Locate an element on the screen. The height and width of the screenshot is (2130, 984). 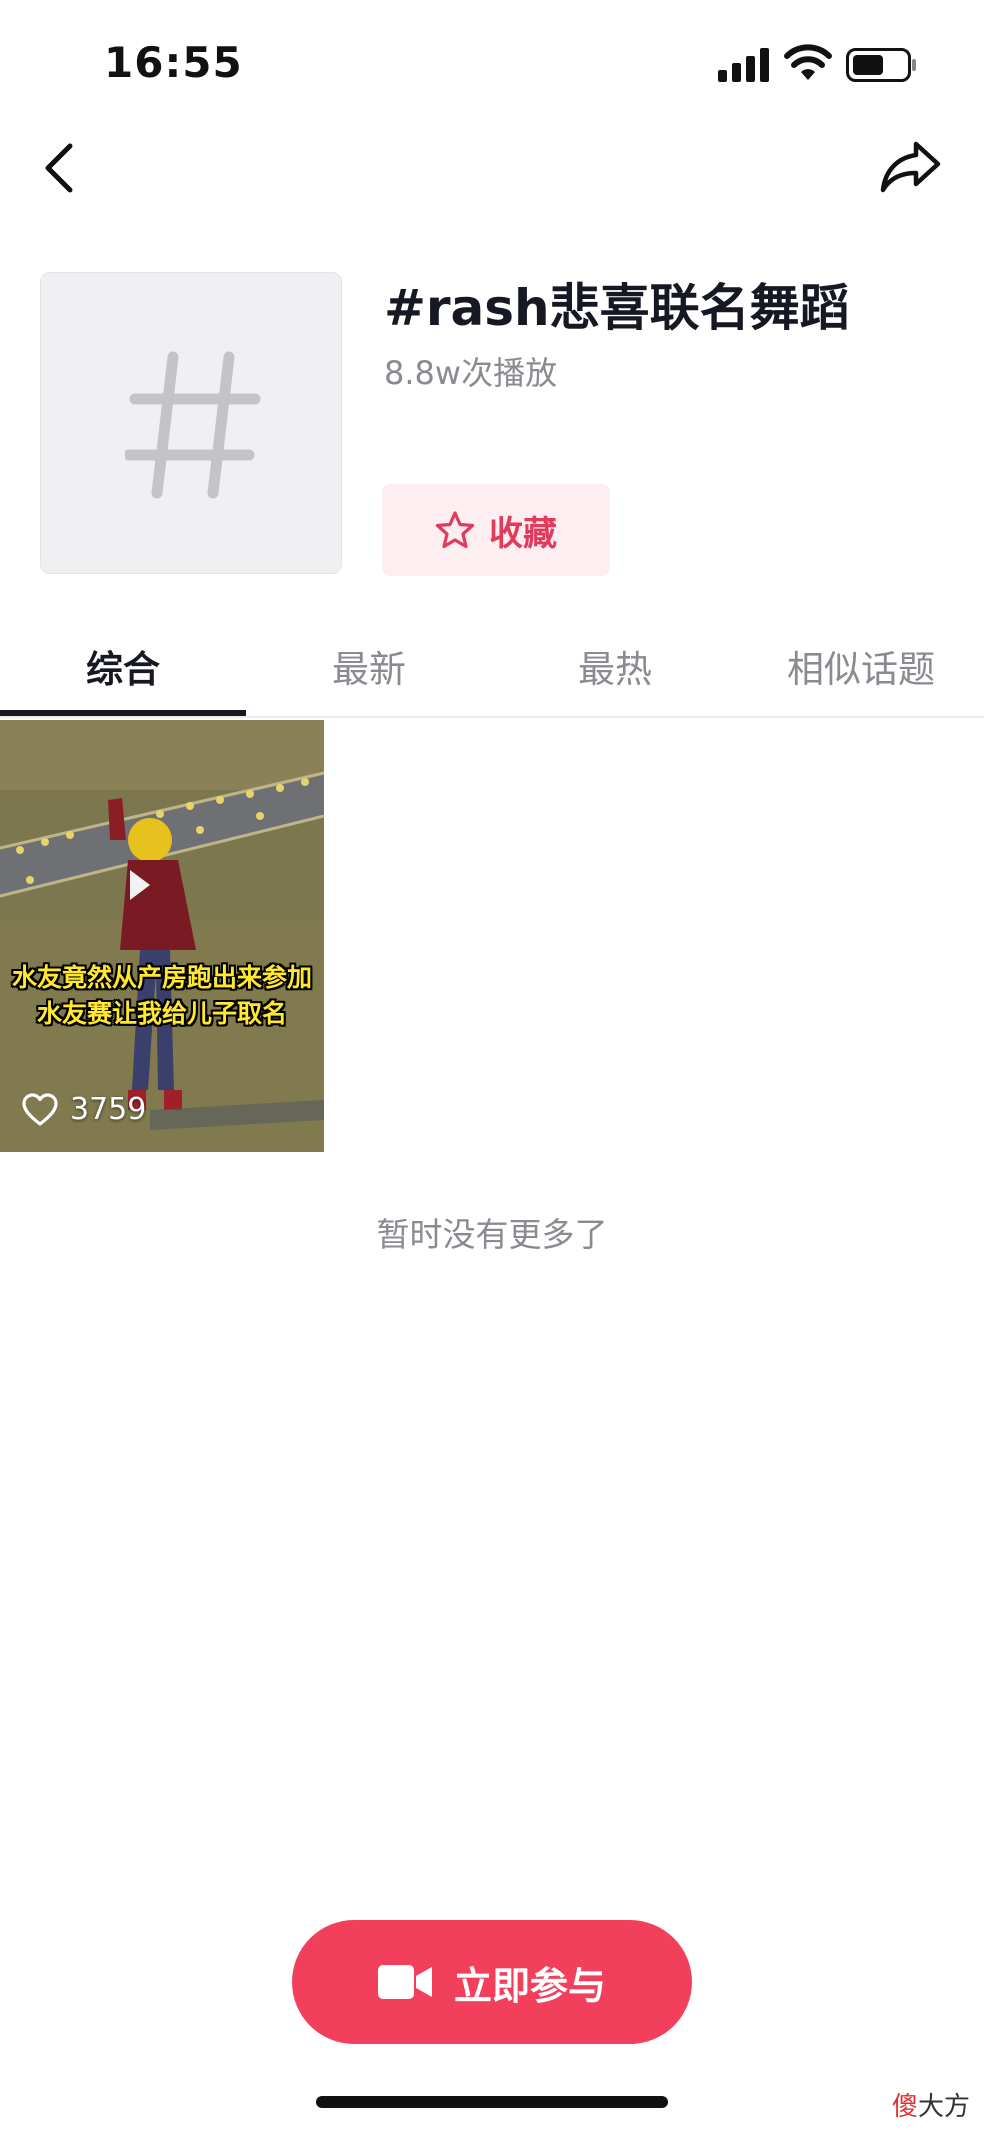
share-arrow-icon is located at coordinates (910, 167).